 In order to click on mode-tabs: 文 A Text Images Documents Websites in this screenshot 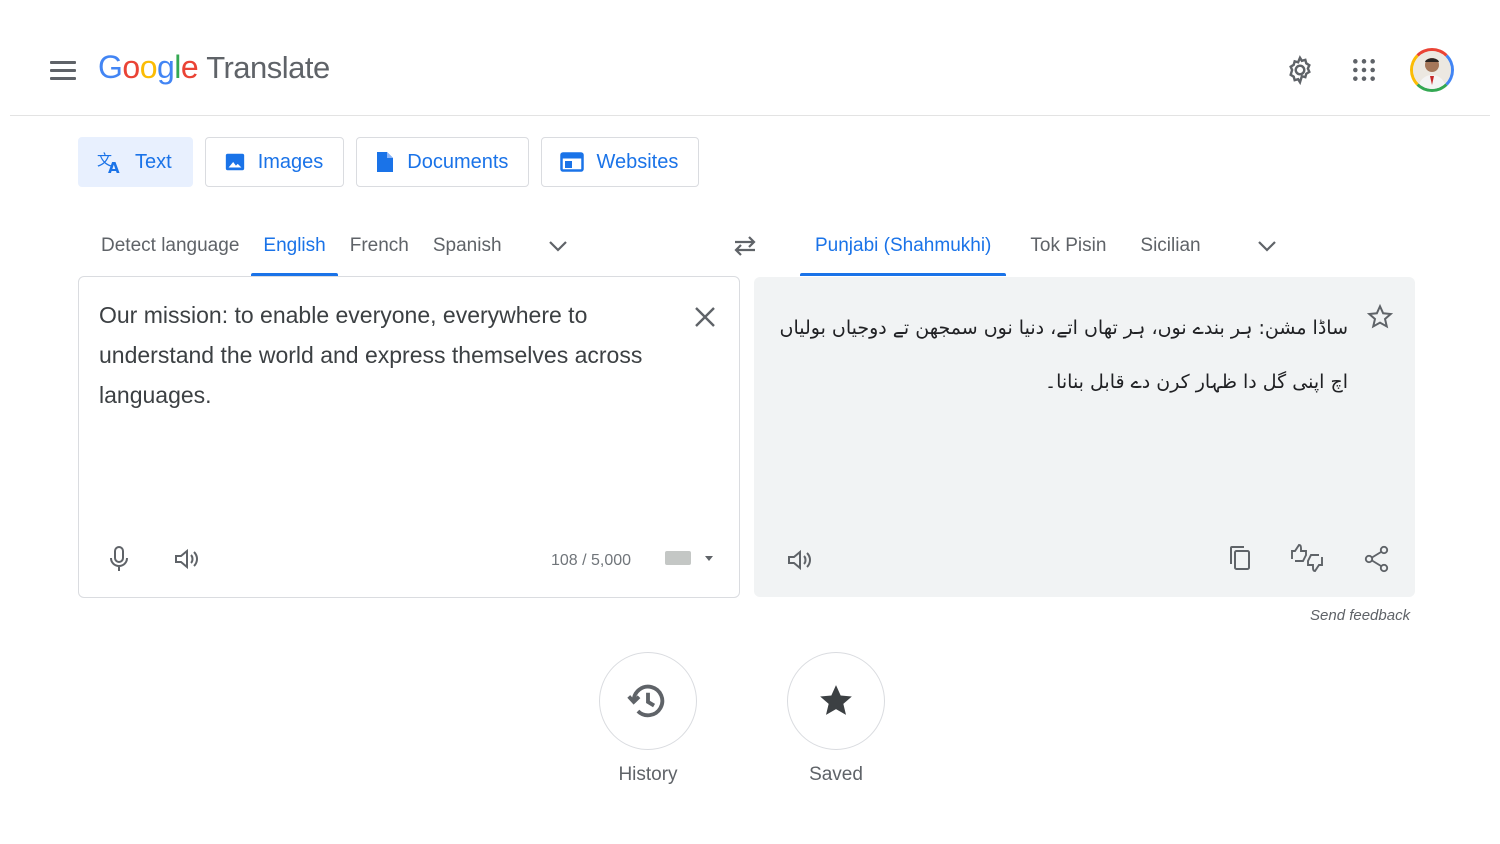, I will do `click(389, 162)`.